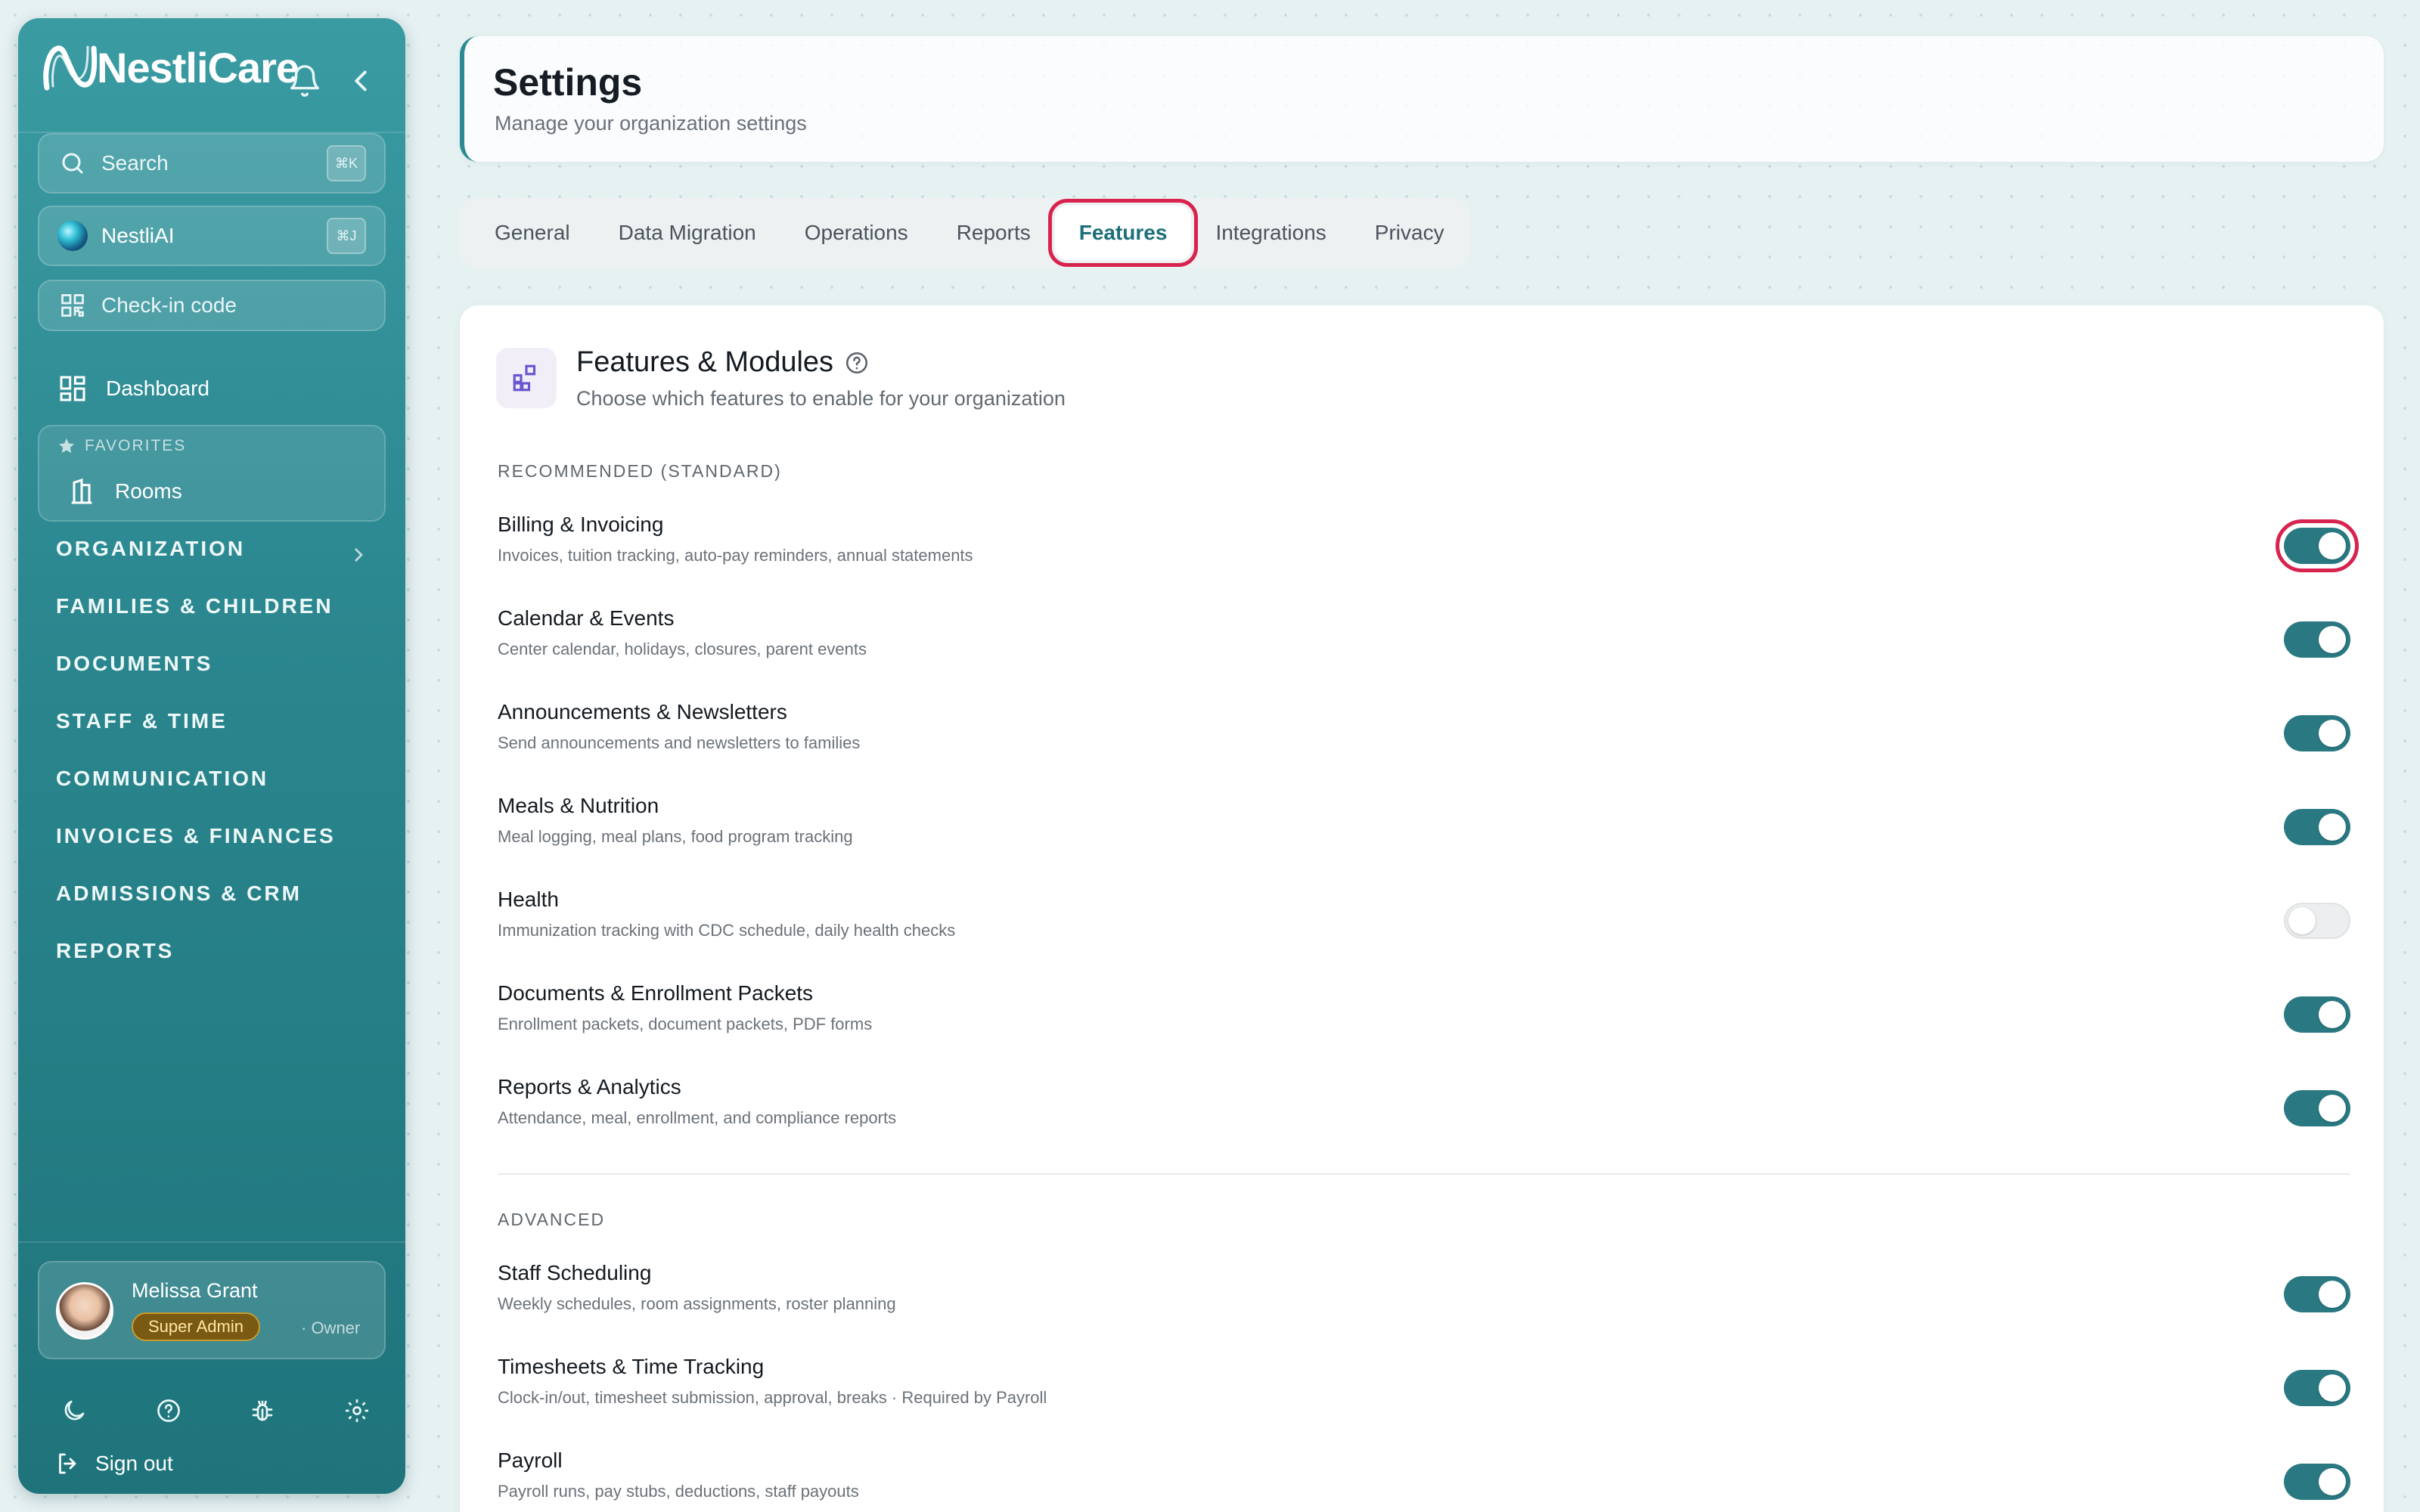 The image size is (2420, 1512). What do you see at coordinates (150, 549) in the screenshot?
I see `sidebar-section-organization: ORGANIZATION` at bounding box center [150, 549].